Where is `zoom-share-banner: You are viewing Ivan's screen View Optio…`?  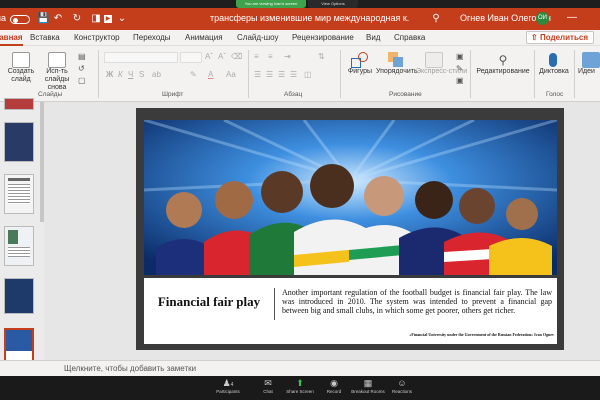 zoom-share-banner: You are viewing Ivan's screen View Optio… is located at coordinates (300, 4).